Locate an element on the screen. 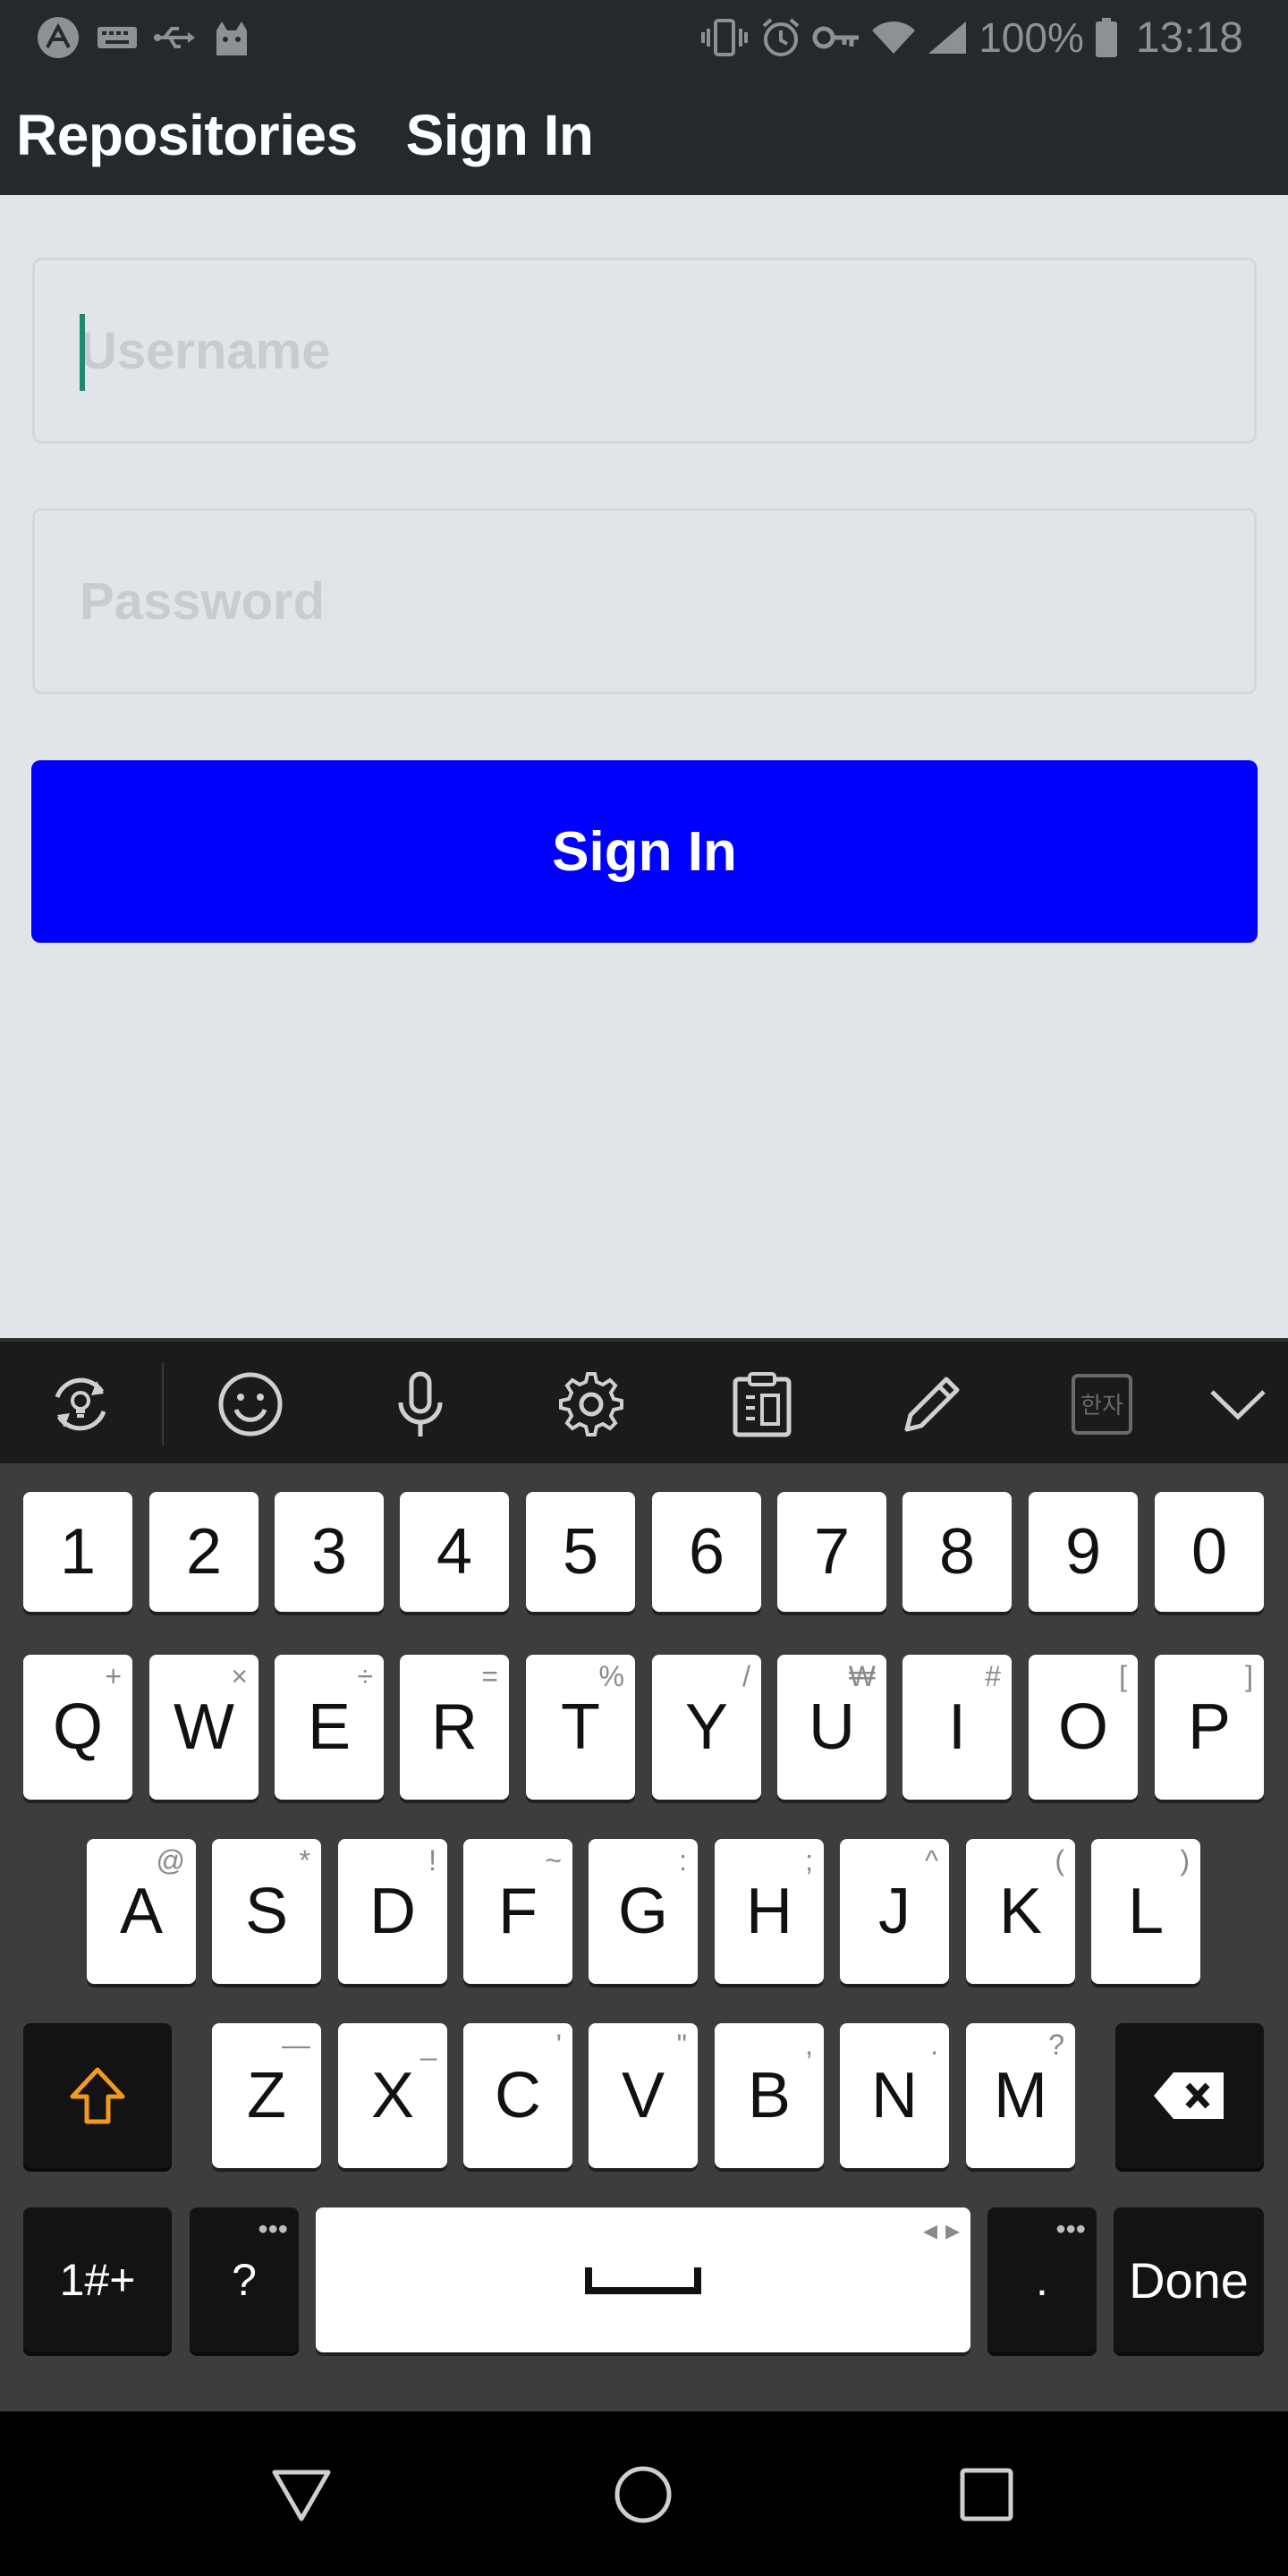  key-d: D! is located at coordinates (392, 1911).